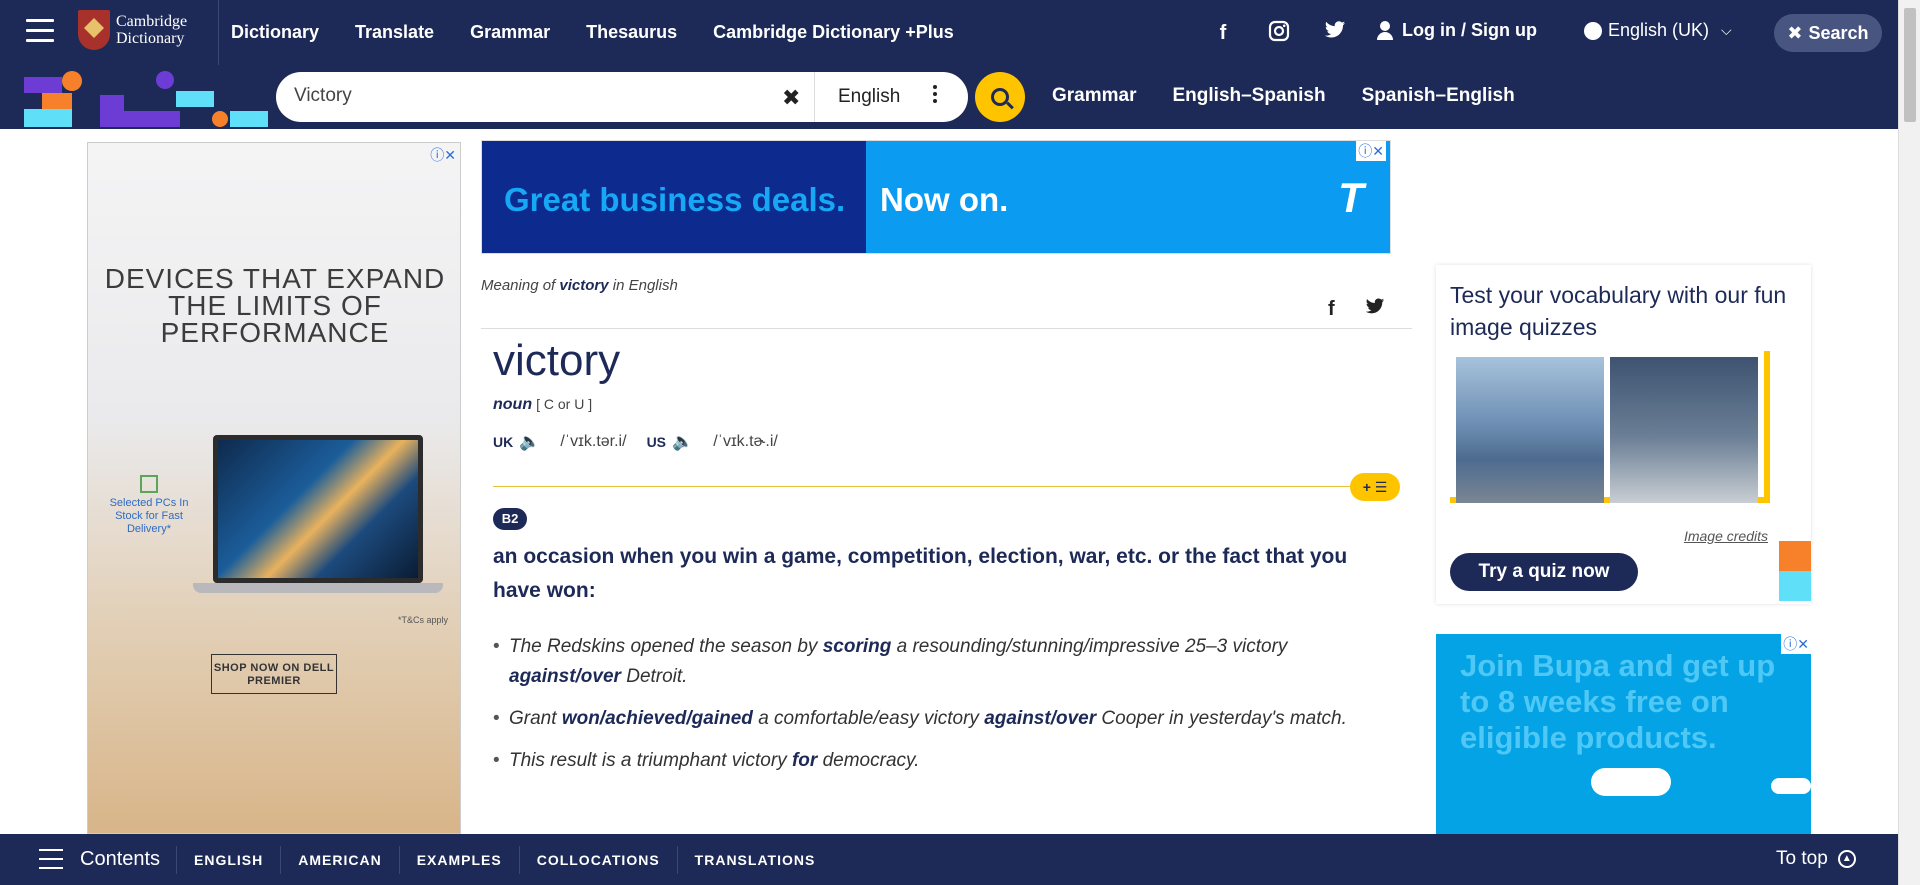 This screenshot has height=885, width=1920. Describe the element at coordinates (524, 96) in the screenshot. I see `search-input` at that location.